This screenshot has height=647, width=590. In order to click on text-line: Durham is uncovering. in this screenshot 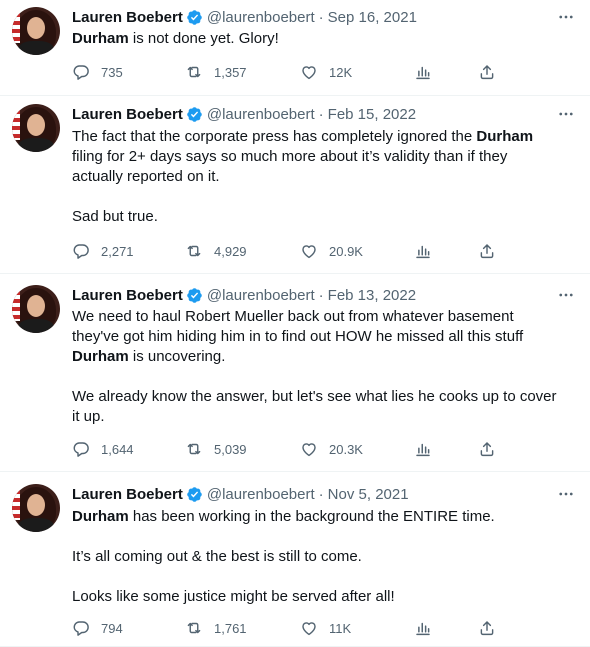, I will do `click(325, 357)`.